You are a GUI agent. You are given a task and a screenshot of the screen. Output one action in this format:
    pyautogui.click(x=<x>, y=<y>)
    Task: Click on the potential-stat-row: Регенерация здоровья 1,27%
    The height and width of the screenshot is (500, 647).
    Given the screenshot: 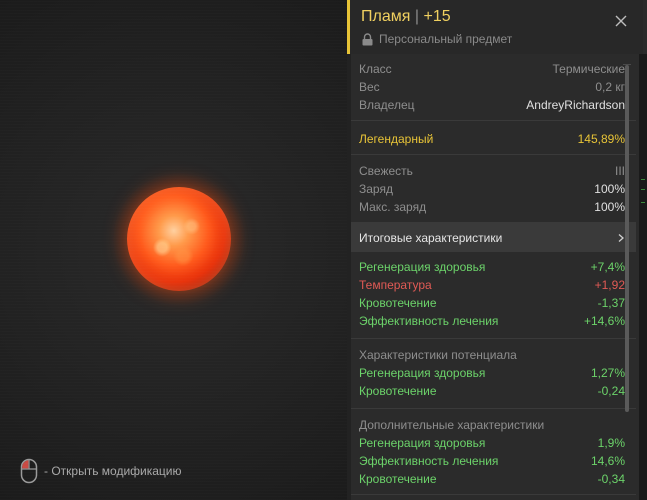 What is the action you would take?
    pyautogui.click(x=492, y=373)
    